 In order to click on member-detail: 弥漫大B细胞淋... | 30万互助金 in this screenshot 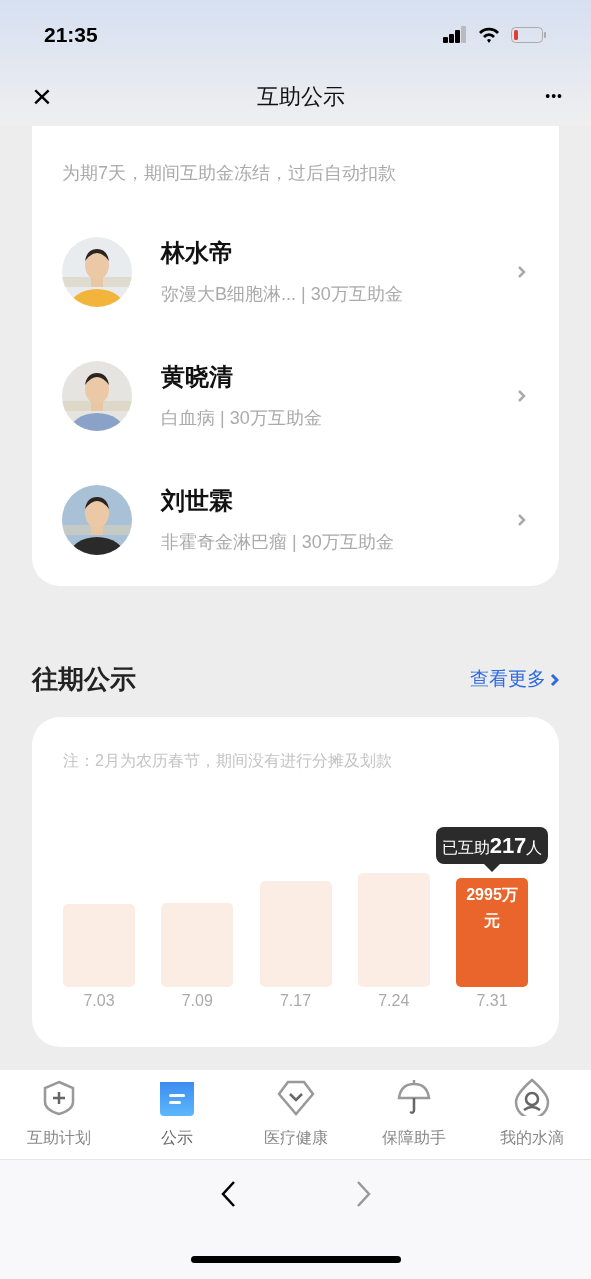, I will do `click(282, 294)`.